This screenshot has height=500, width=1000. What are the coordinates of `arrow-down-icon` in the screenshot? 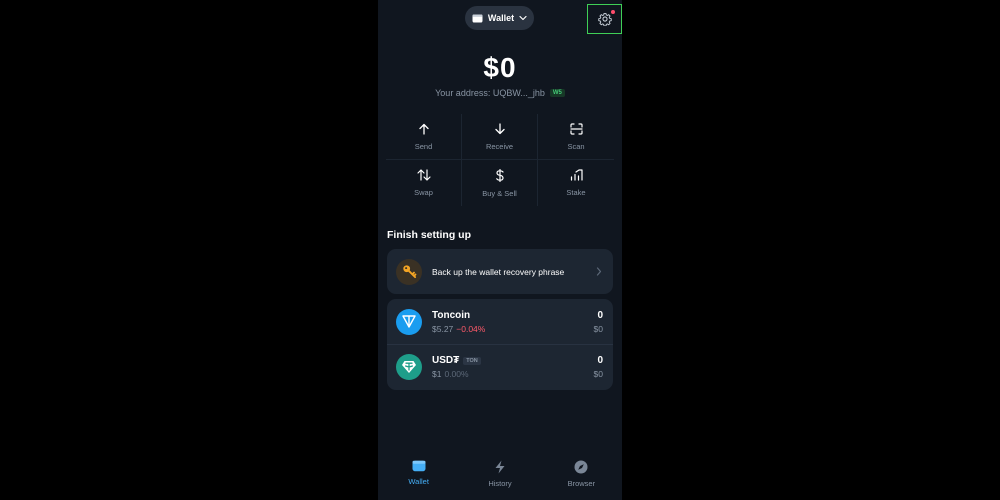 It's located at (499, 128).